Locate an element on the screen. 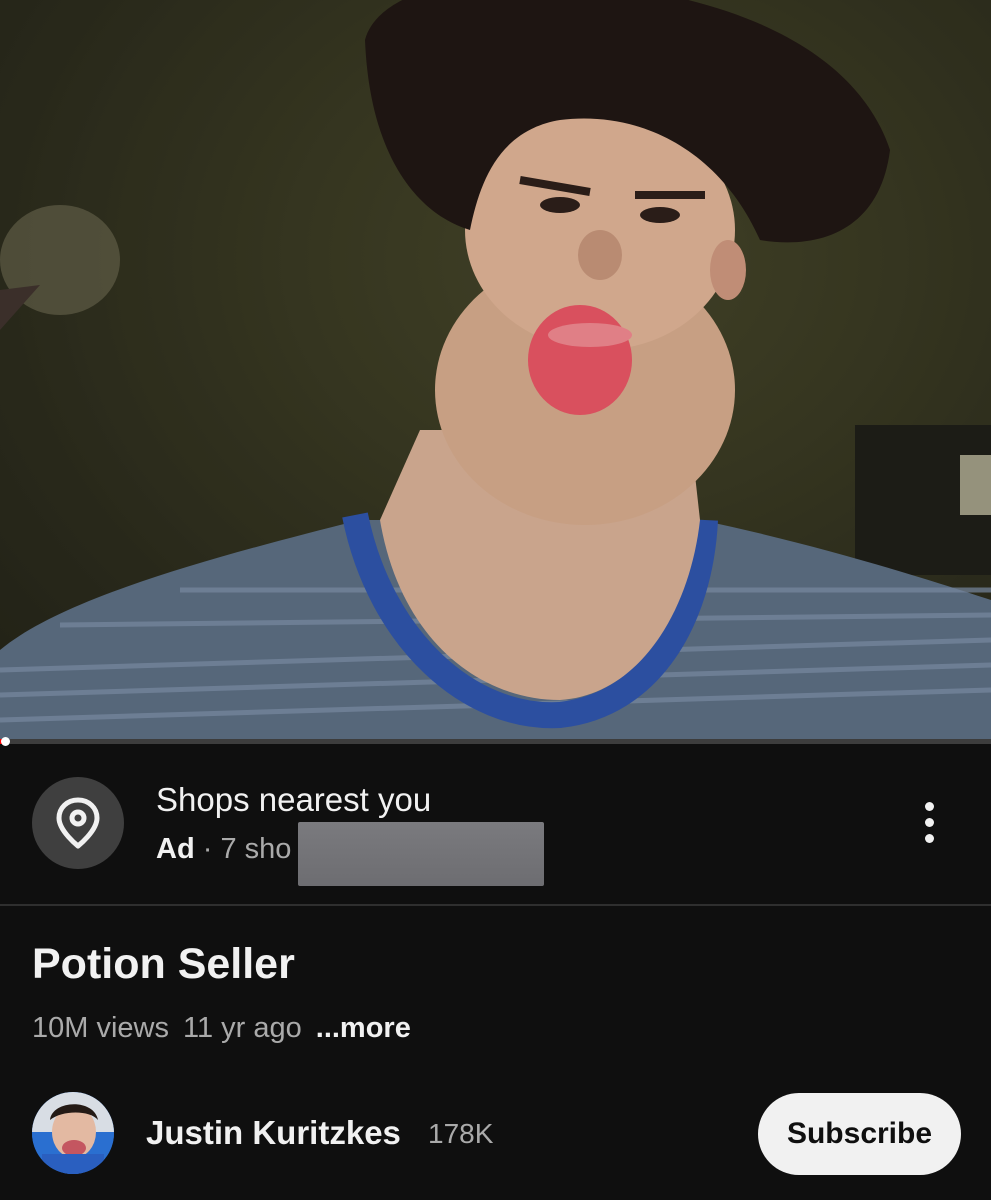 This screenshot has width=991, height=1200. ad-meta: Ad · 7 sho is located at coordinates (223, 849).